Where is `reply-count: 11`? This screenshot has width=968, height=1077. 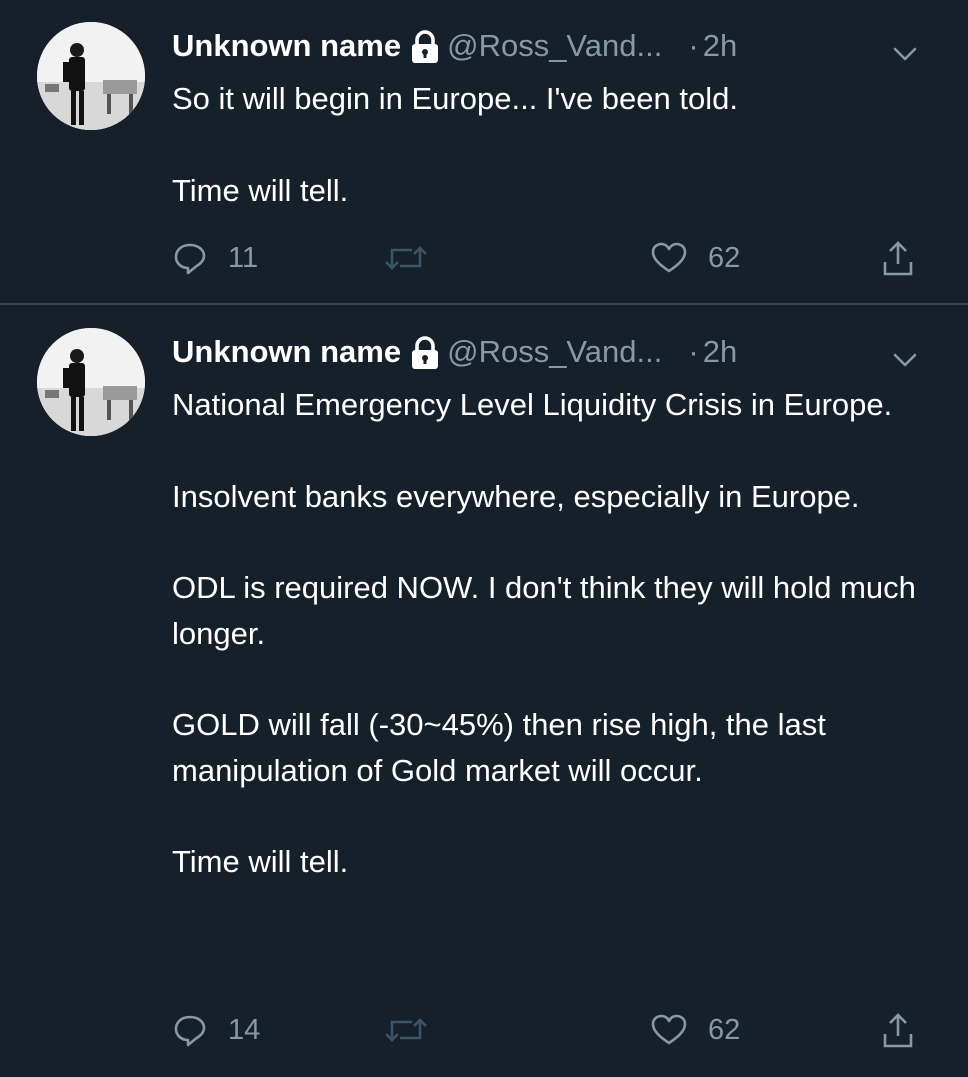
reply-count: 11 is located at coordinates (243, 257).